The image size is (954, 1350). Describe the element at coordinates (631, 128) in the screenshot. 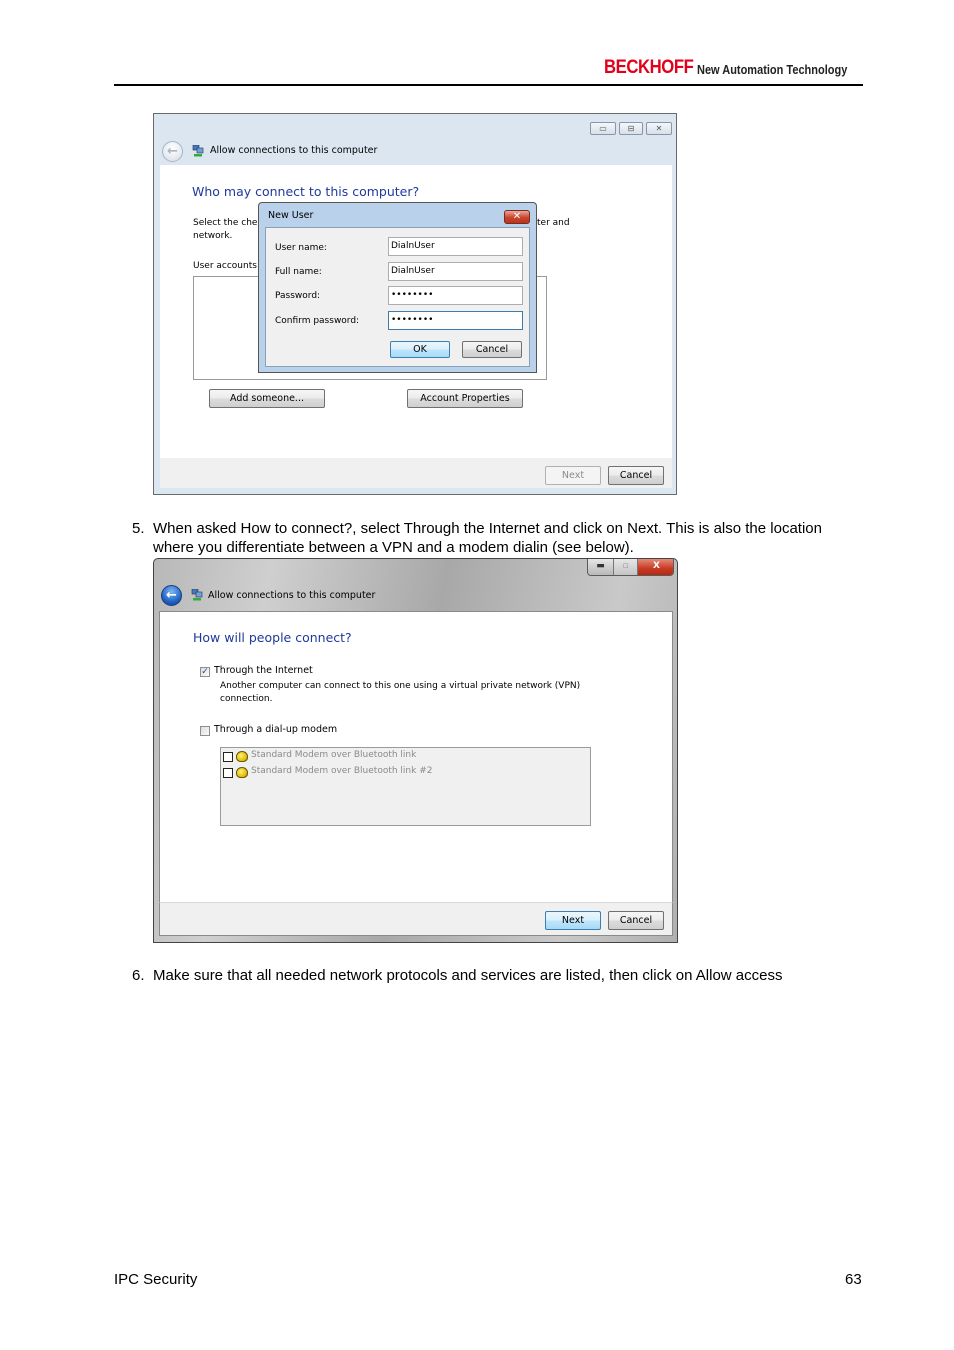

I see `maximize-button: ⊟` at that location.